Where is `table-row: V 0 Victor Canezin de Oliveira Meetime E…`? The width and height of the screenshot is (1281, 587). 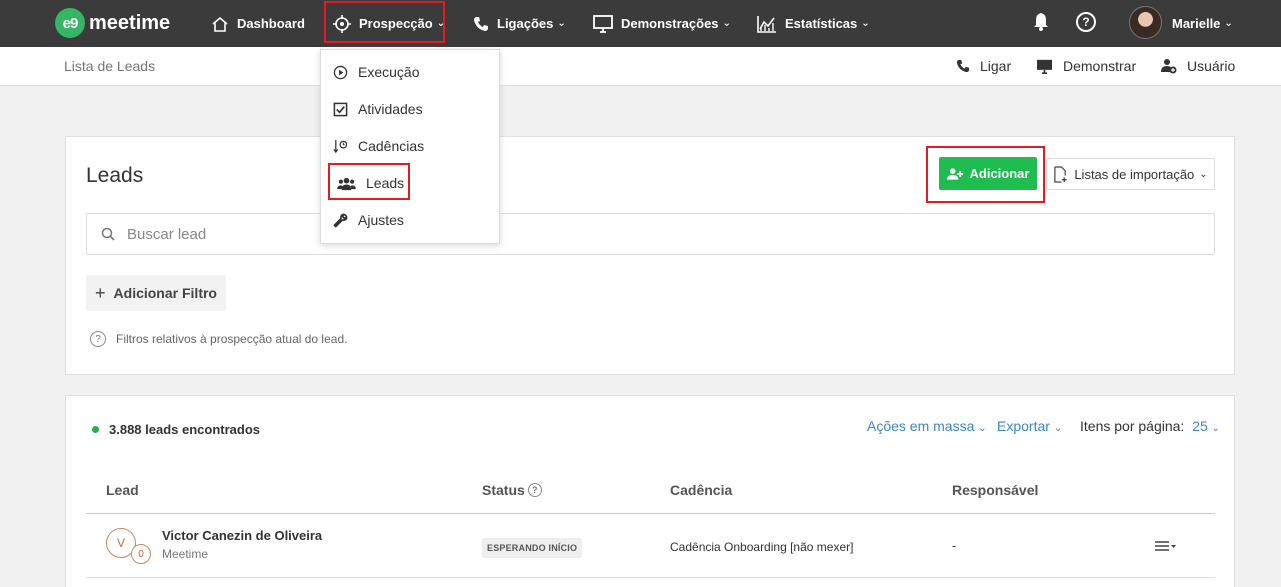
table-row: V 0 Victor Canezin de Oliveira Meetime E… is located at coordinates (650, 546).